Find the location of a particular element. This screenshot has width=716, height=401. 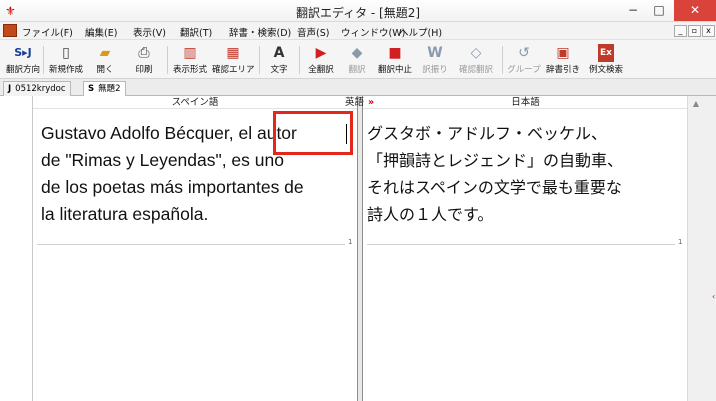

source-line: Gustavo Adolfo Bécquer, el autor is located at coordinates (169, 133).